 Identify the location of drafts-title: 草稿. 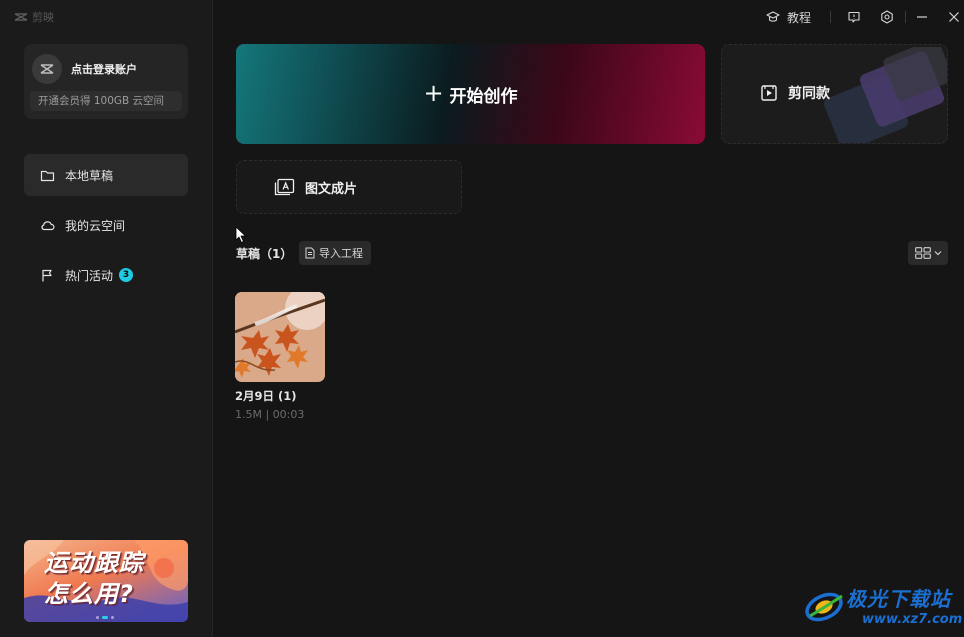
(248, 254).